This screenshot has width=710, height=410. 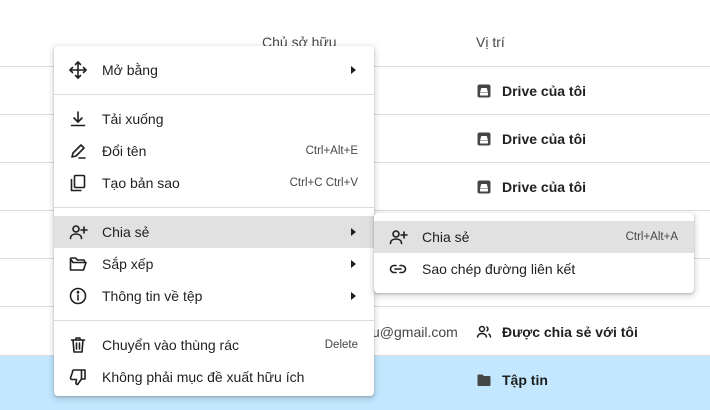 I want to click on menu-item-label: Không phải mục đề xuất hữu ích, so click(x=203, y=377).